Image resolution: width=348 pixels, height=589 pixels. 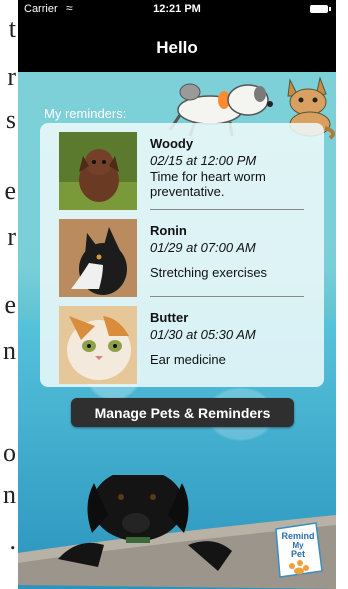 I want to click on pet-name: Woody, so click(x=172, y=143).